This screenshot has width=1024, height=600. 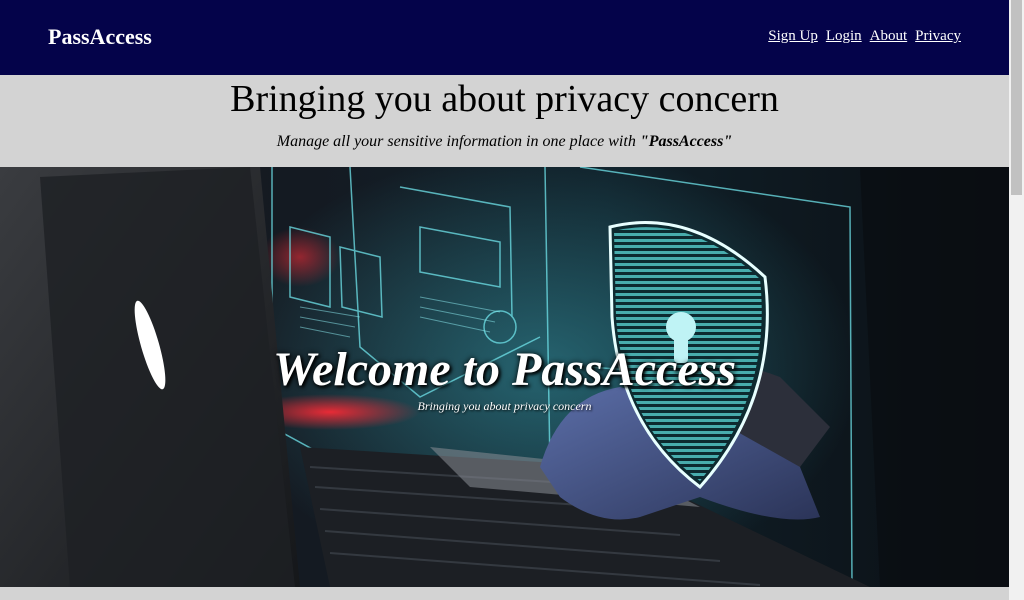 I want to click on nav-link-privacy: Privacy, so click(x=938, y=36).